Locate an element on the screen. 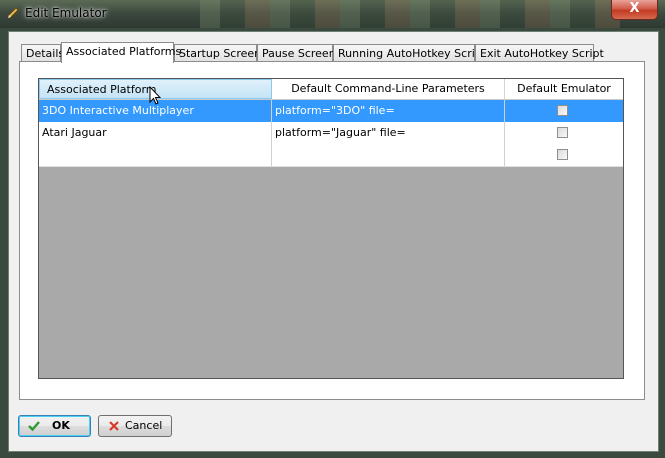  ok-button: OK is located at coordinates (54, 426).